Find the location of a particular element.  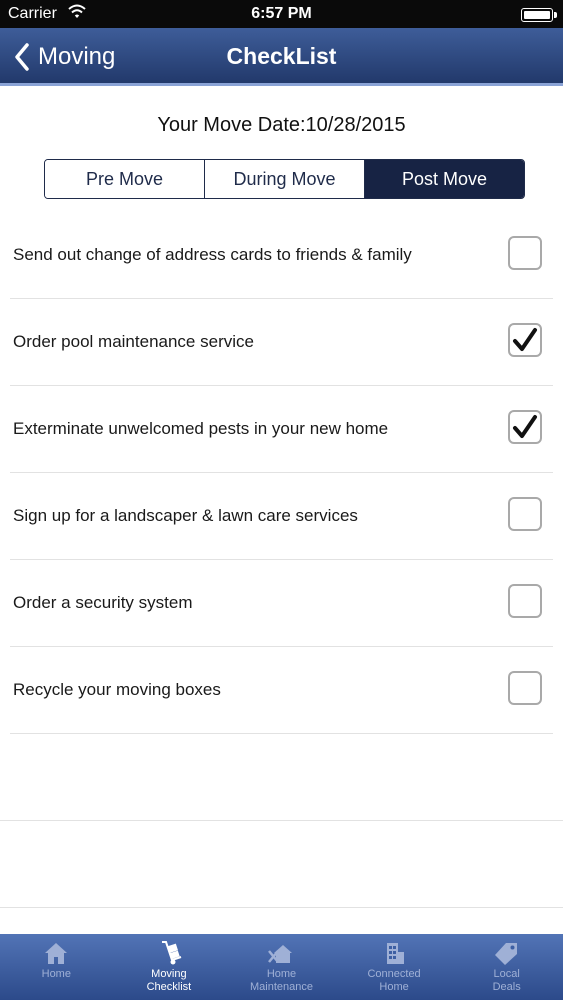

page-title: CheckList is located at coordinates (281, 56).